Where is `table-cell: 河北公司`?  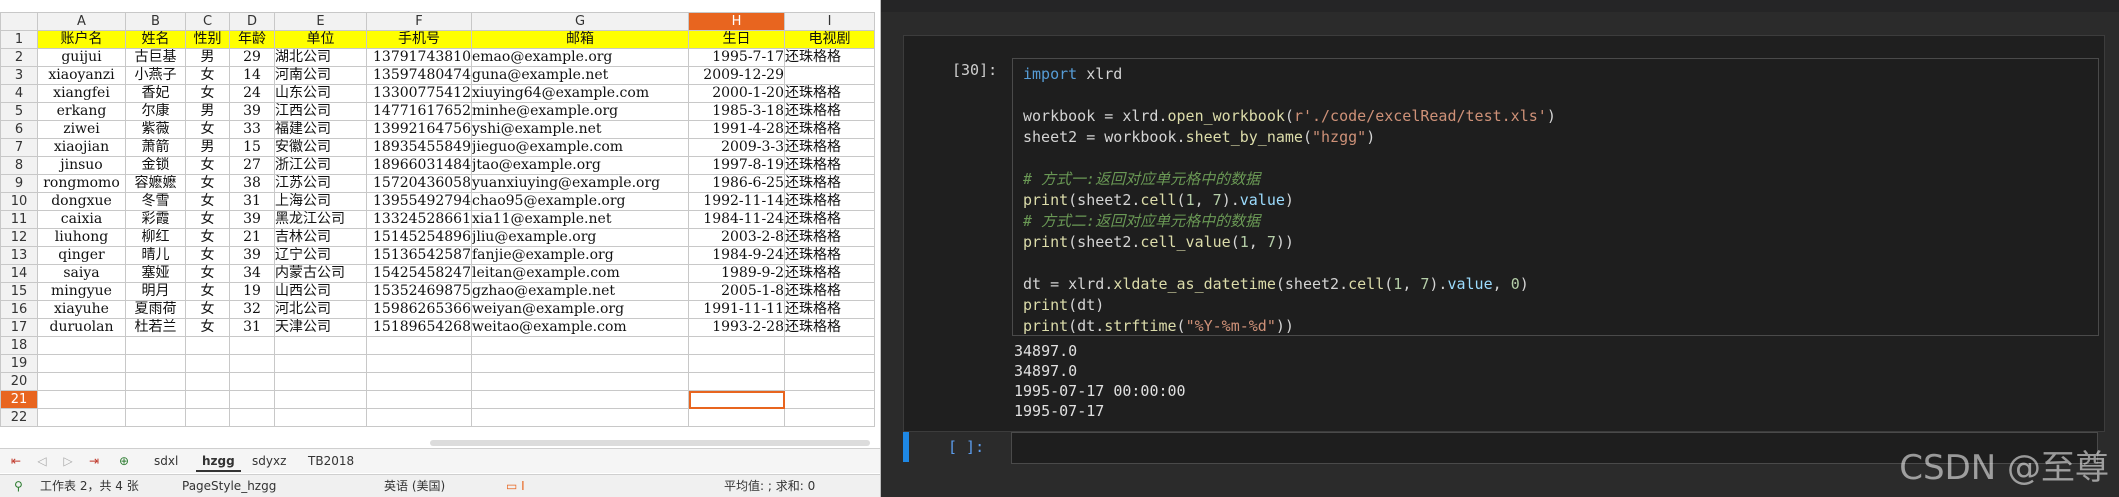
table-cell: 河北公司 is located at coordinates (320, 309).